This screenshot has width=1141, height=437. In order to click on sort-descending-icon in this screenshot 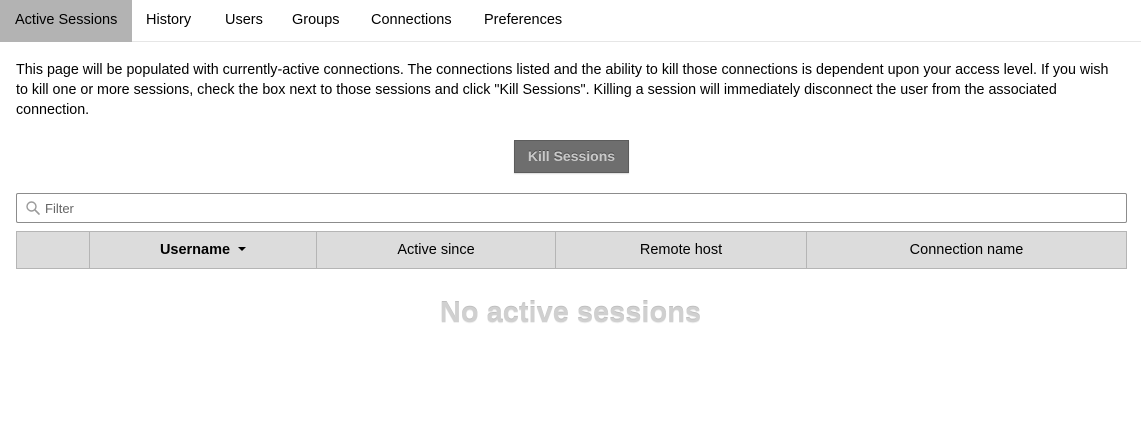, I will do `click(242, 249)`.